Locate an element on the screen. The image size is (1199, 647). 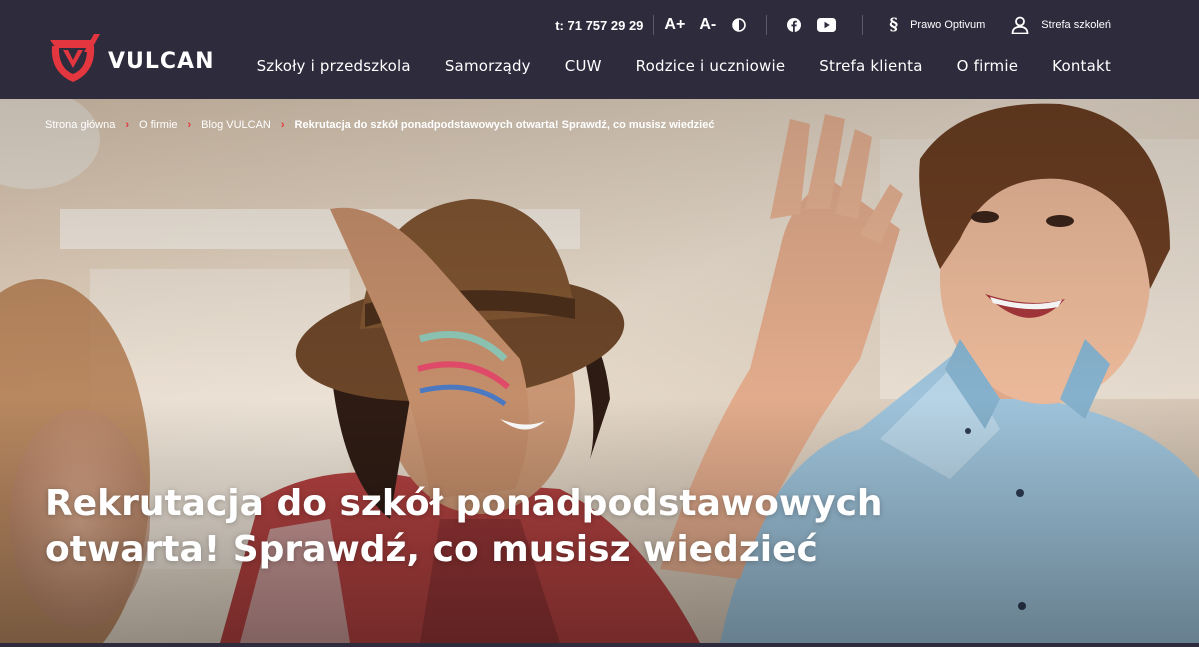
contrast-icon is located at coordinates (739, 25).